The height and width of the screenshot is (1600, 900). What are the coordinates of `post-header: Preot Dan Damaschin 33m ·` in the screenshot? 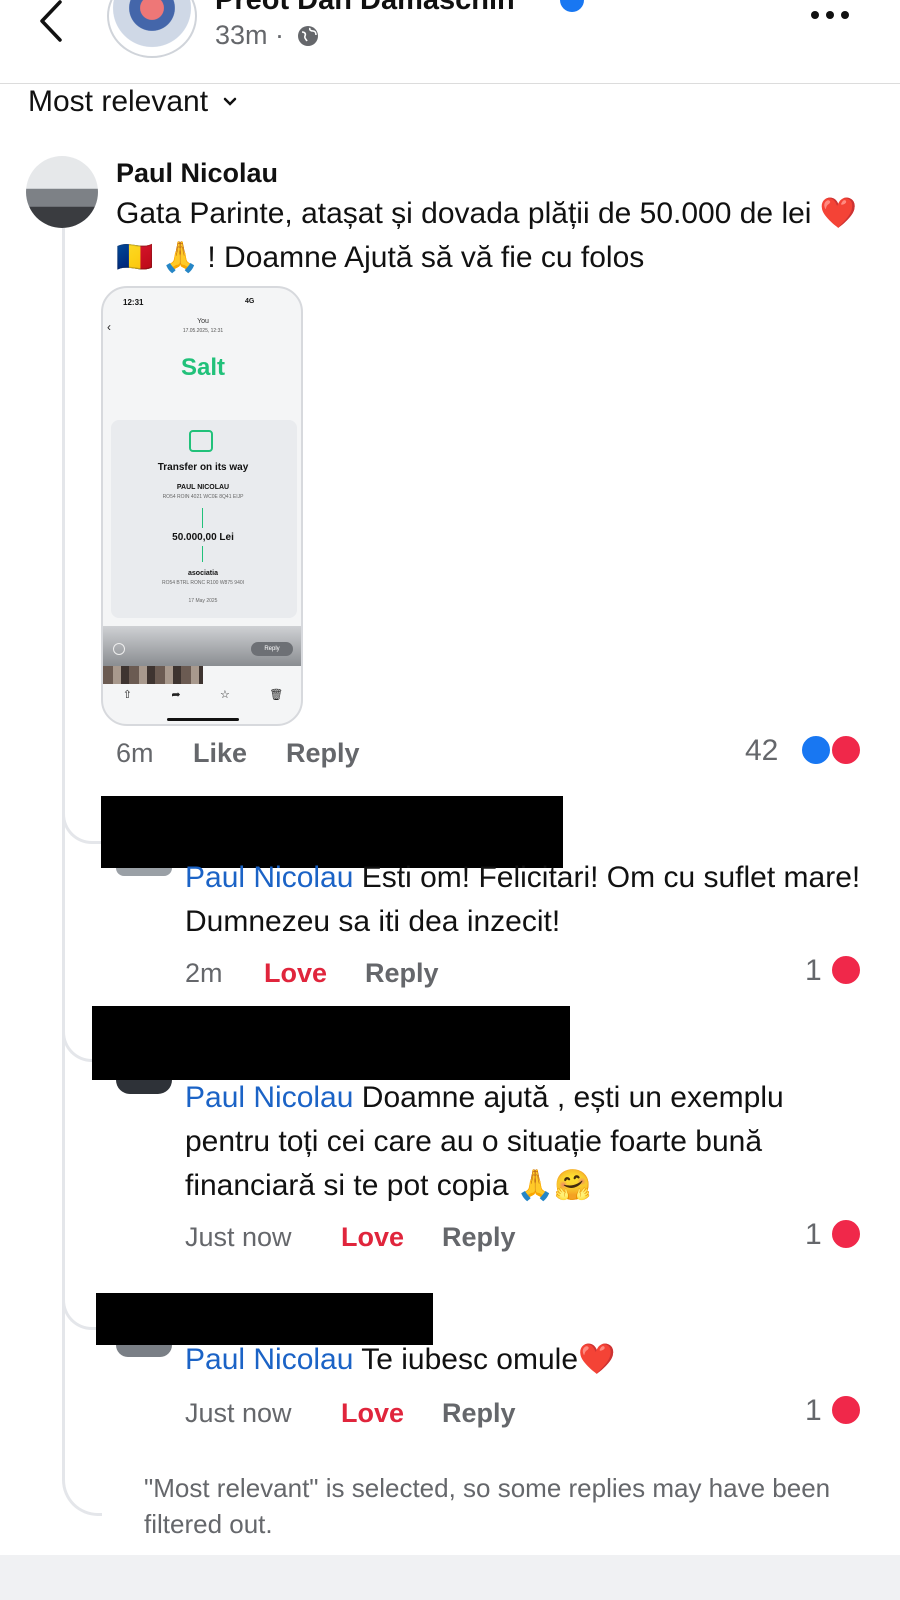 It's located at (450, 42).